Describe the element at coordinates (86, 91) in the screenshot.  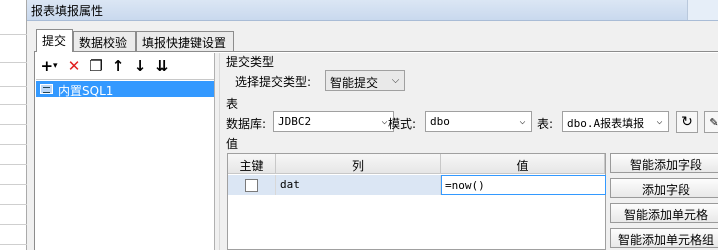
I see `tree-item-label: 内置SQL1` at that location.